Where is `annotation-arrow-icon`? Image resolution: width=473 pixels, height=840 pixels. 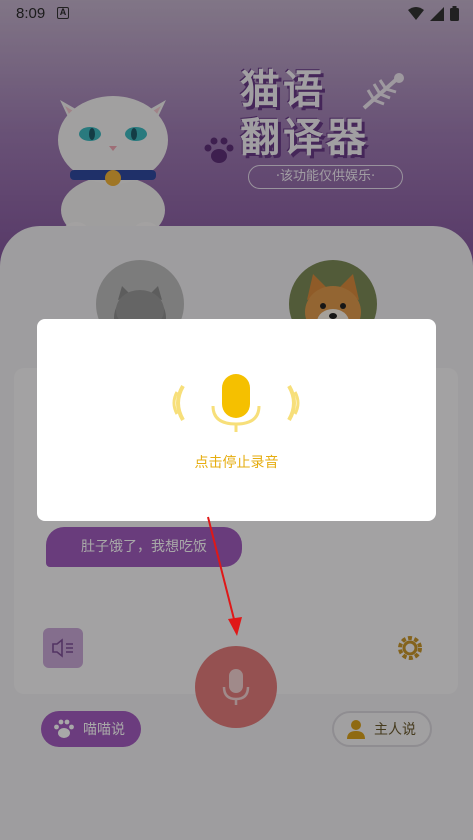
annotation-arrow-icon is located at coordinates (224, 576).